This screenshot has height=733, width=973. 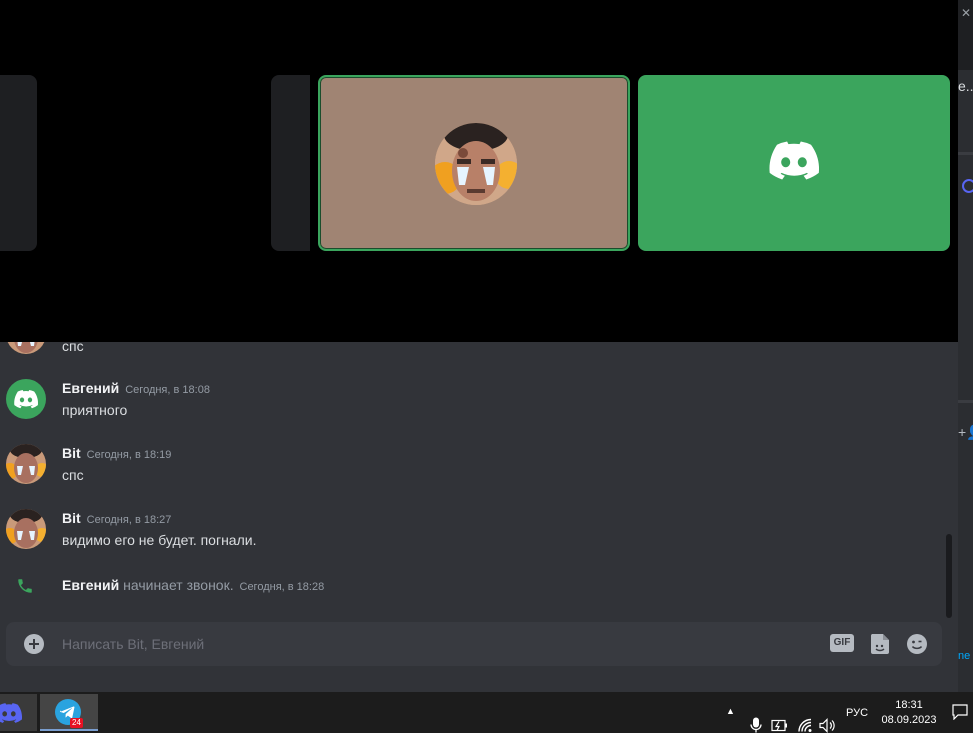 What do you see at coordinates (167, 390) in the screenshot?
I see `message-timestamp: Сегодня, в 18:08` at bounding box center [167, 390].